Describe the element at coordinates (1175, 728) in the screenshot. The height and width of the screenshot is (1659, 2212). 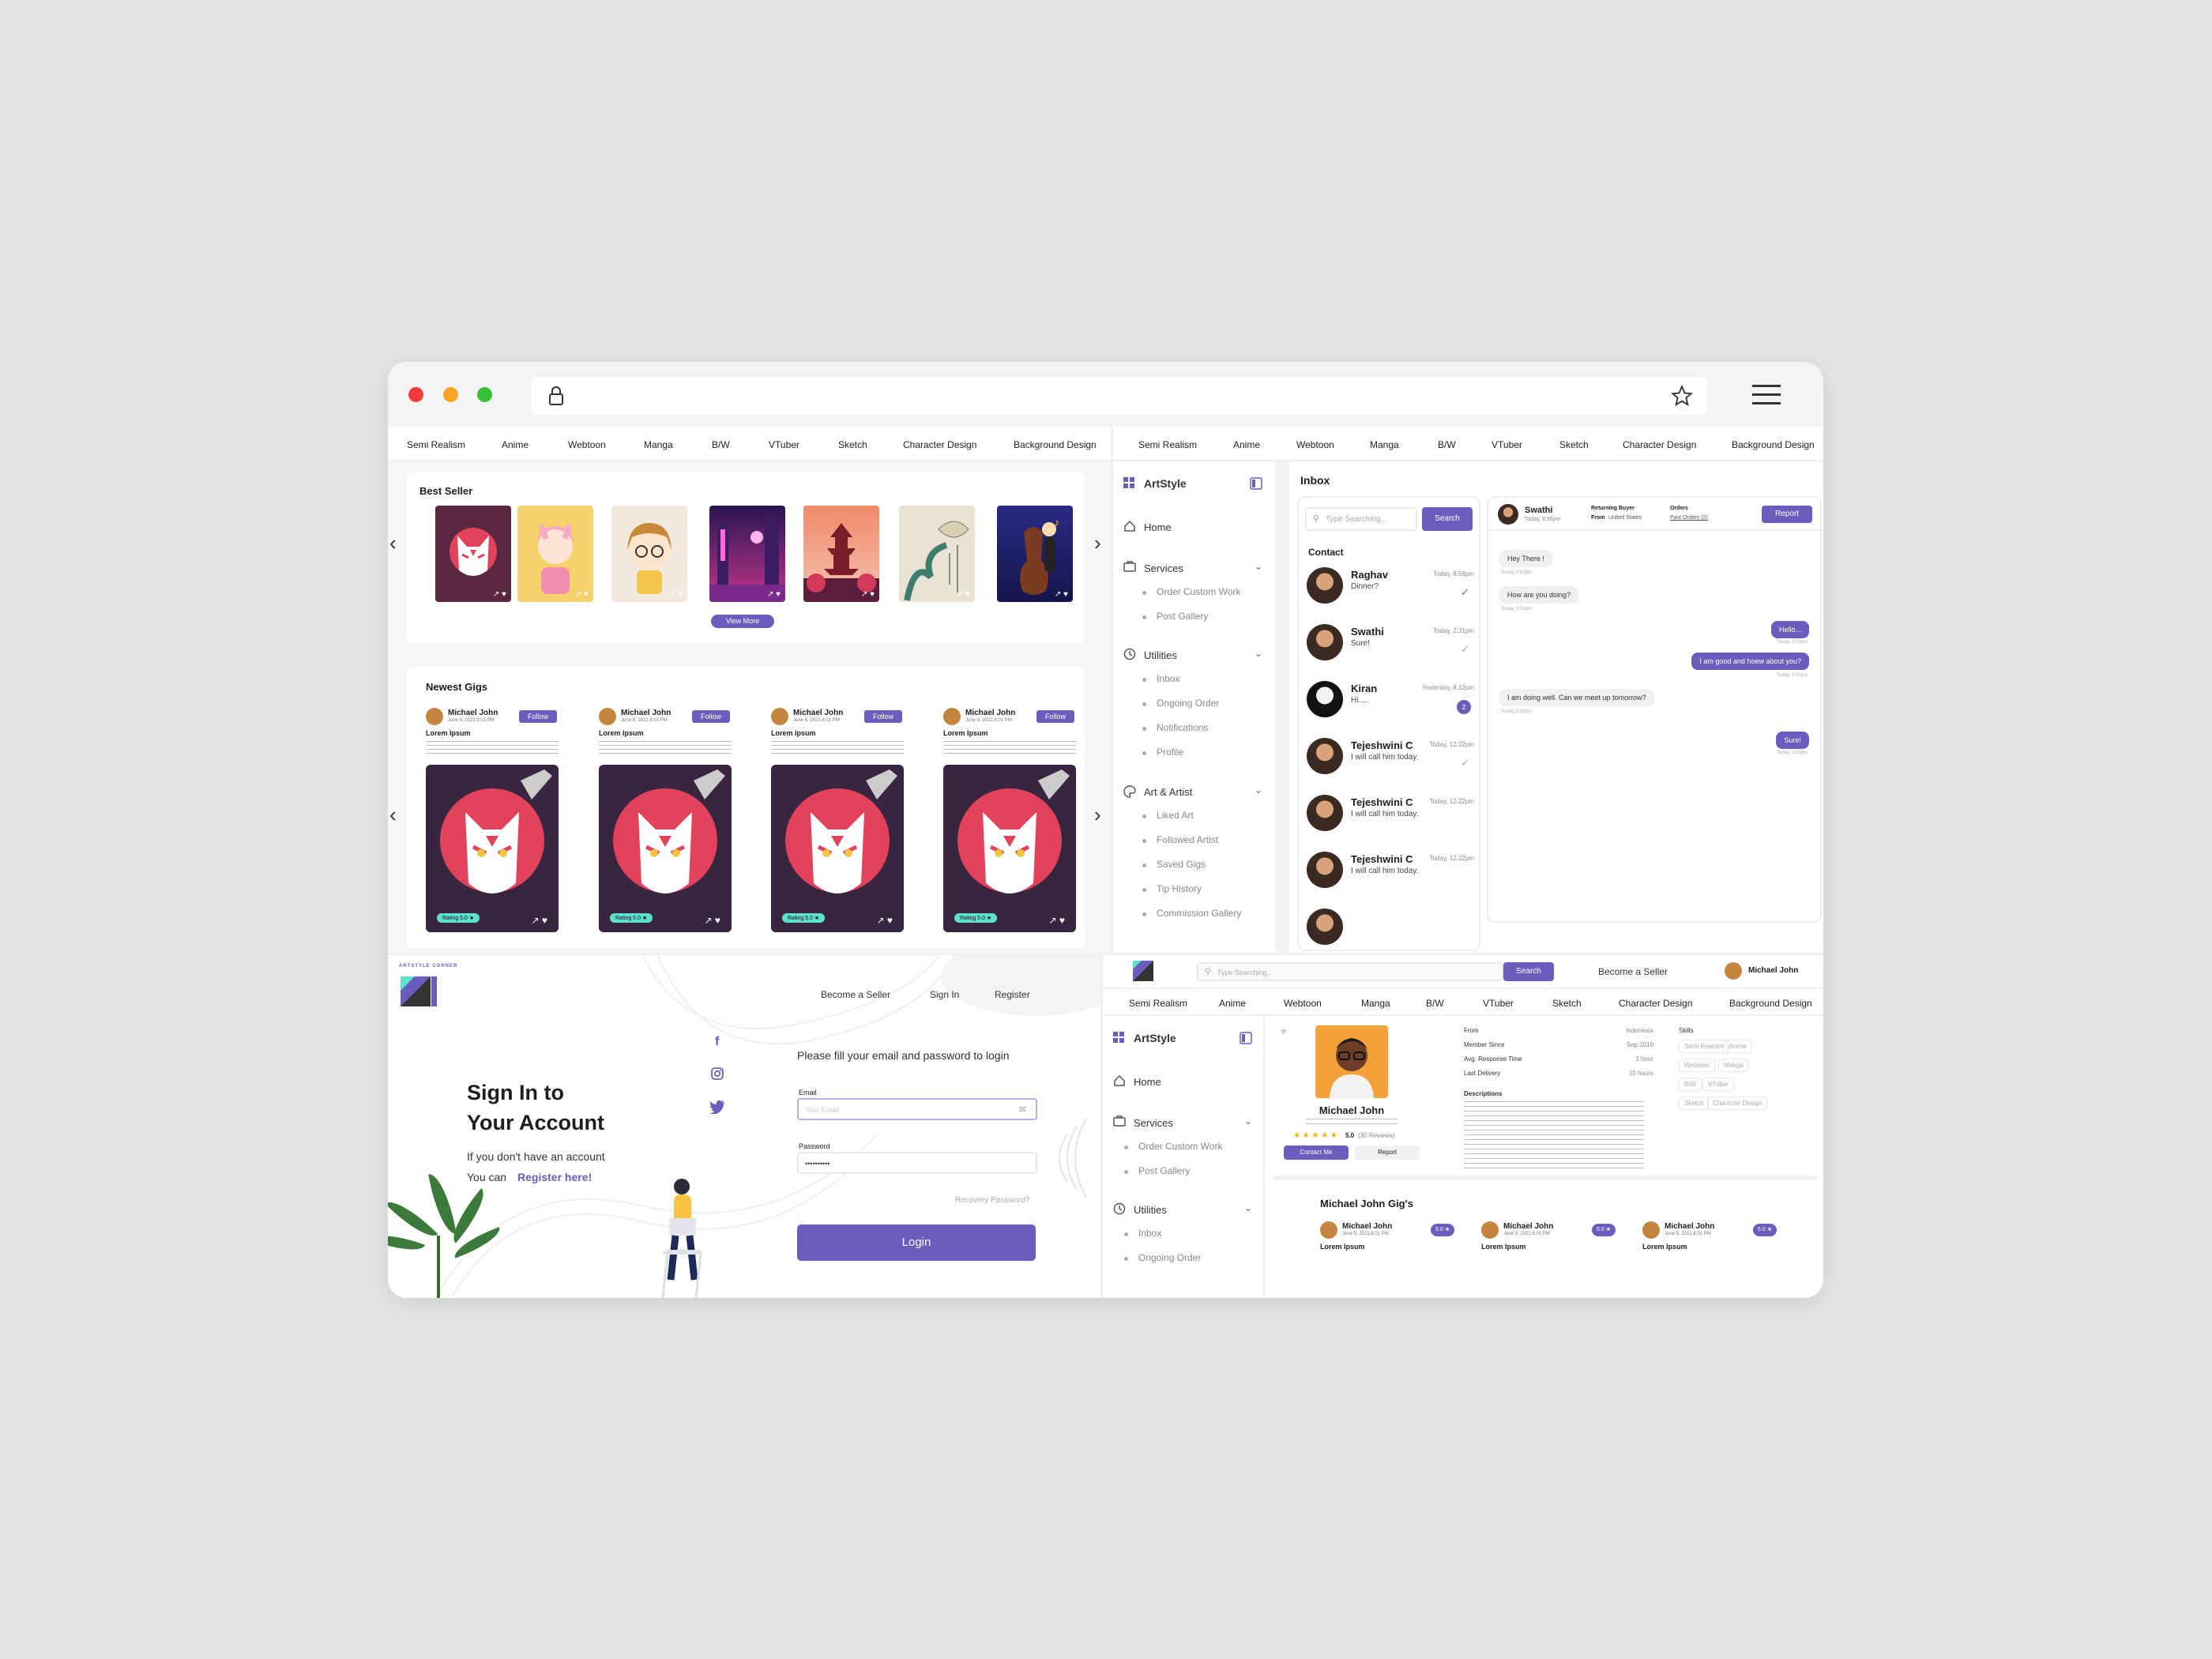
I see `sidebar-item-notifications: Notifications` at that location.